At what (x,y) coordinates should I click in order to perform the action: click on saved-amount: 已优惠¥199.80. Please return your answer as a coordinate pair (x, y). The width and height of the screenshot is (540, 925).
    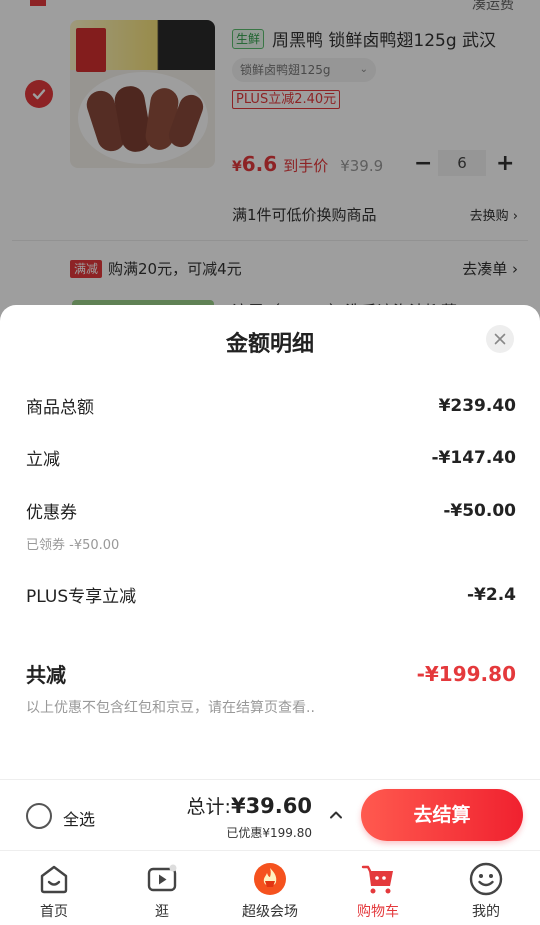
    Looking at the image, I should click on (269, 832).